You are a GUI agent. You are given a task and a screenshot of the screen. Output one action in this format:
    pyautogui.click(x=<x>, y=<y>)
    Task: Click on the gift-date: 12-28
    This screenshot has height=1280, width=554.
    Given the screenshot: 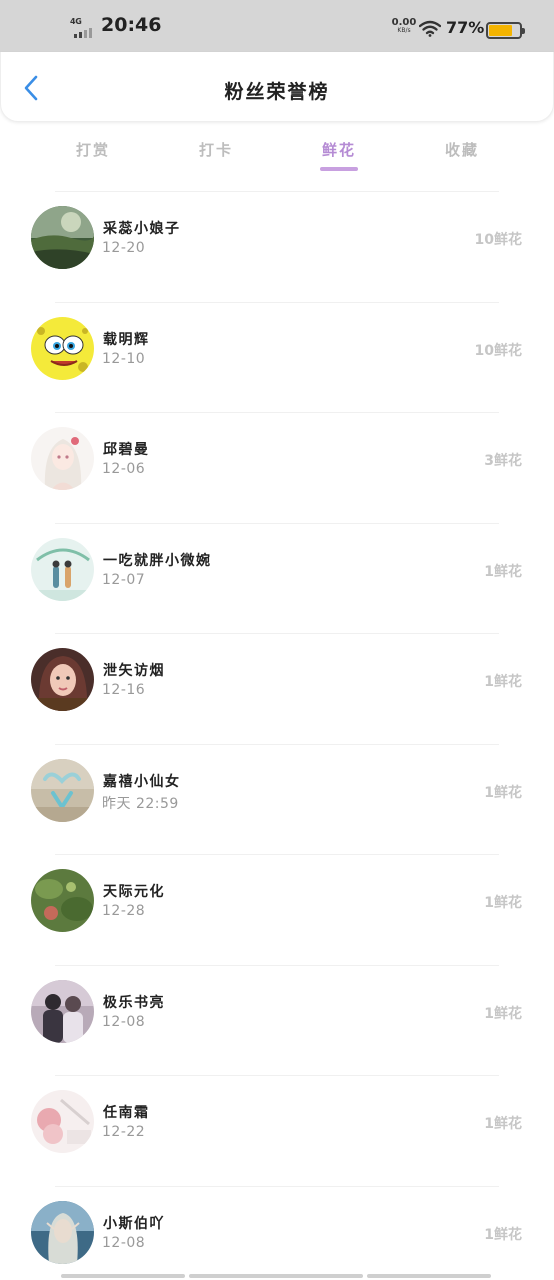 What is the action you would take?
    pyautogui.click(x=124, y=911)
    